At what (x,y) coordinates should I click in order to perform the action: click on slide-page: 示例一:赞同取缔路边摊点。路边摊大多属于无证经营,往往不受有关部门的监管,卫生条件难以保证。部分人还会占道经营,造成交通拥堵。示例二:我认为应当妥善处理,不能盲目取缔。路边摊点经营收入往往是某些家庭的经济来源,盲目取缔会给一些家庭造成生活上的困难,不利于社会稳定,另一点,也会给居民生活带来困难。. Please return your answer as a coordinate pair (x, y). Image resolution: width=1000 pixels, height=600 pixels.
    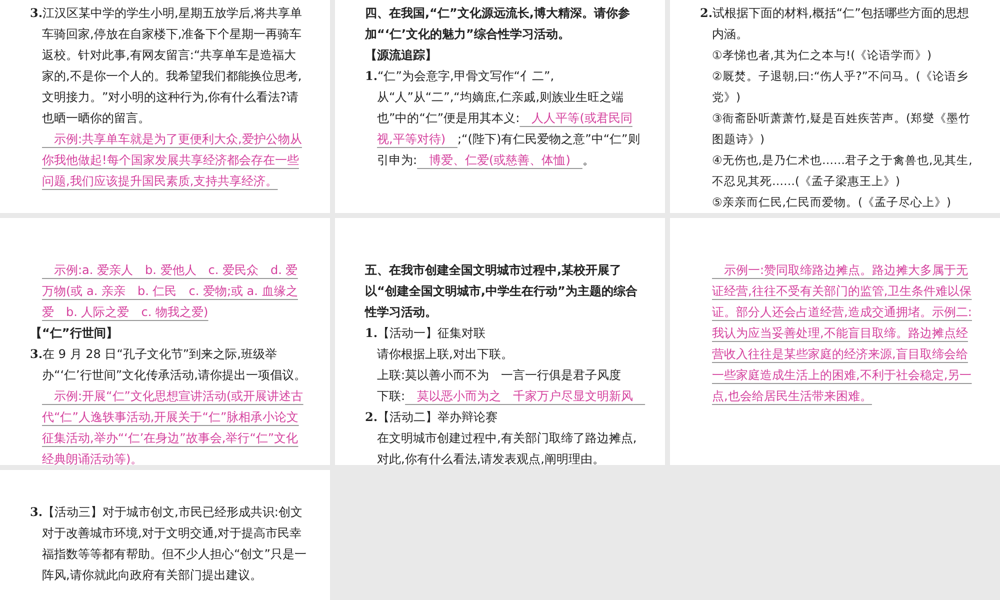
    Looking at the image, I should click on (835, 341).